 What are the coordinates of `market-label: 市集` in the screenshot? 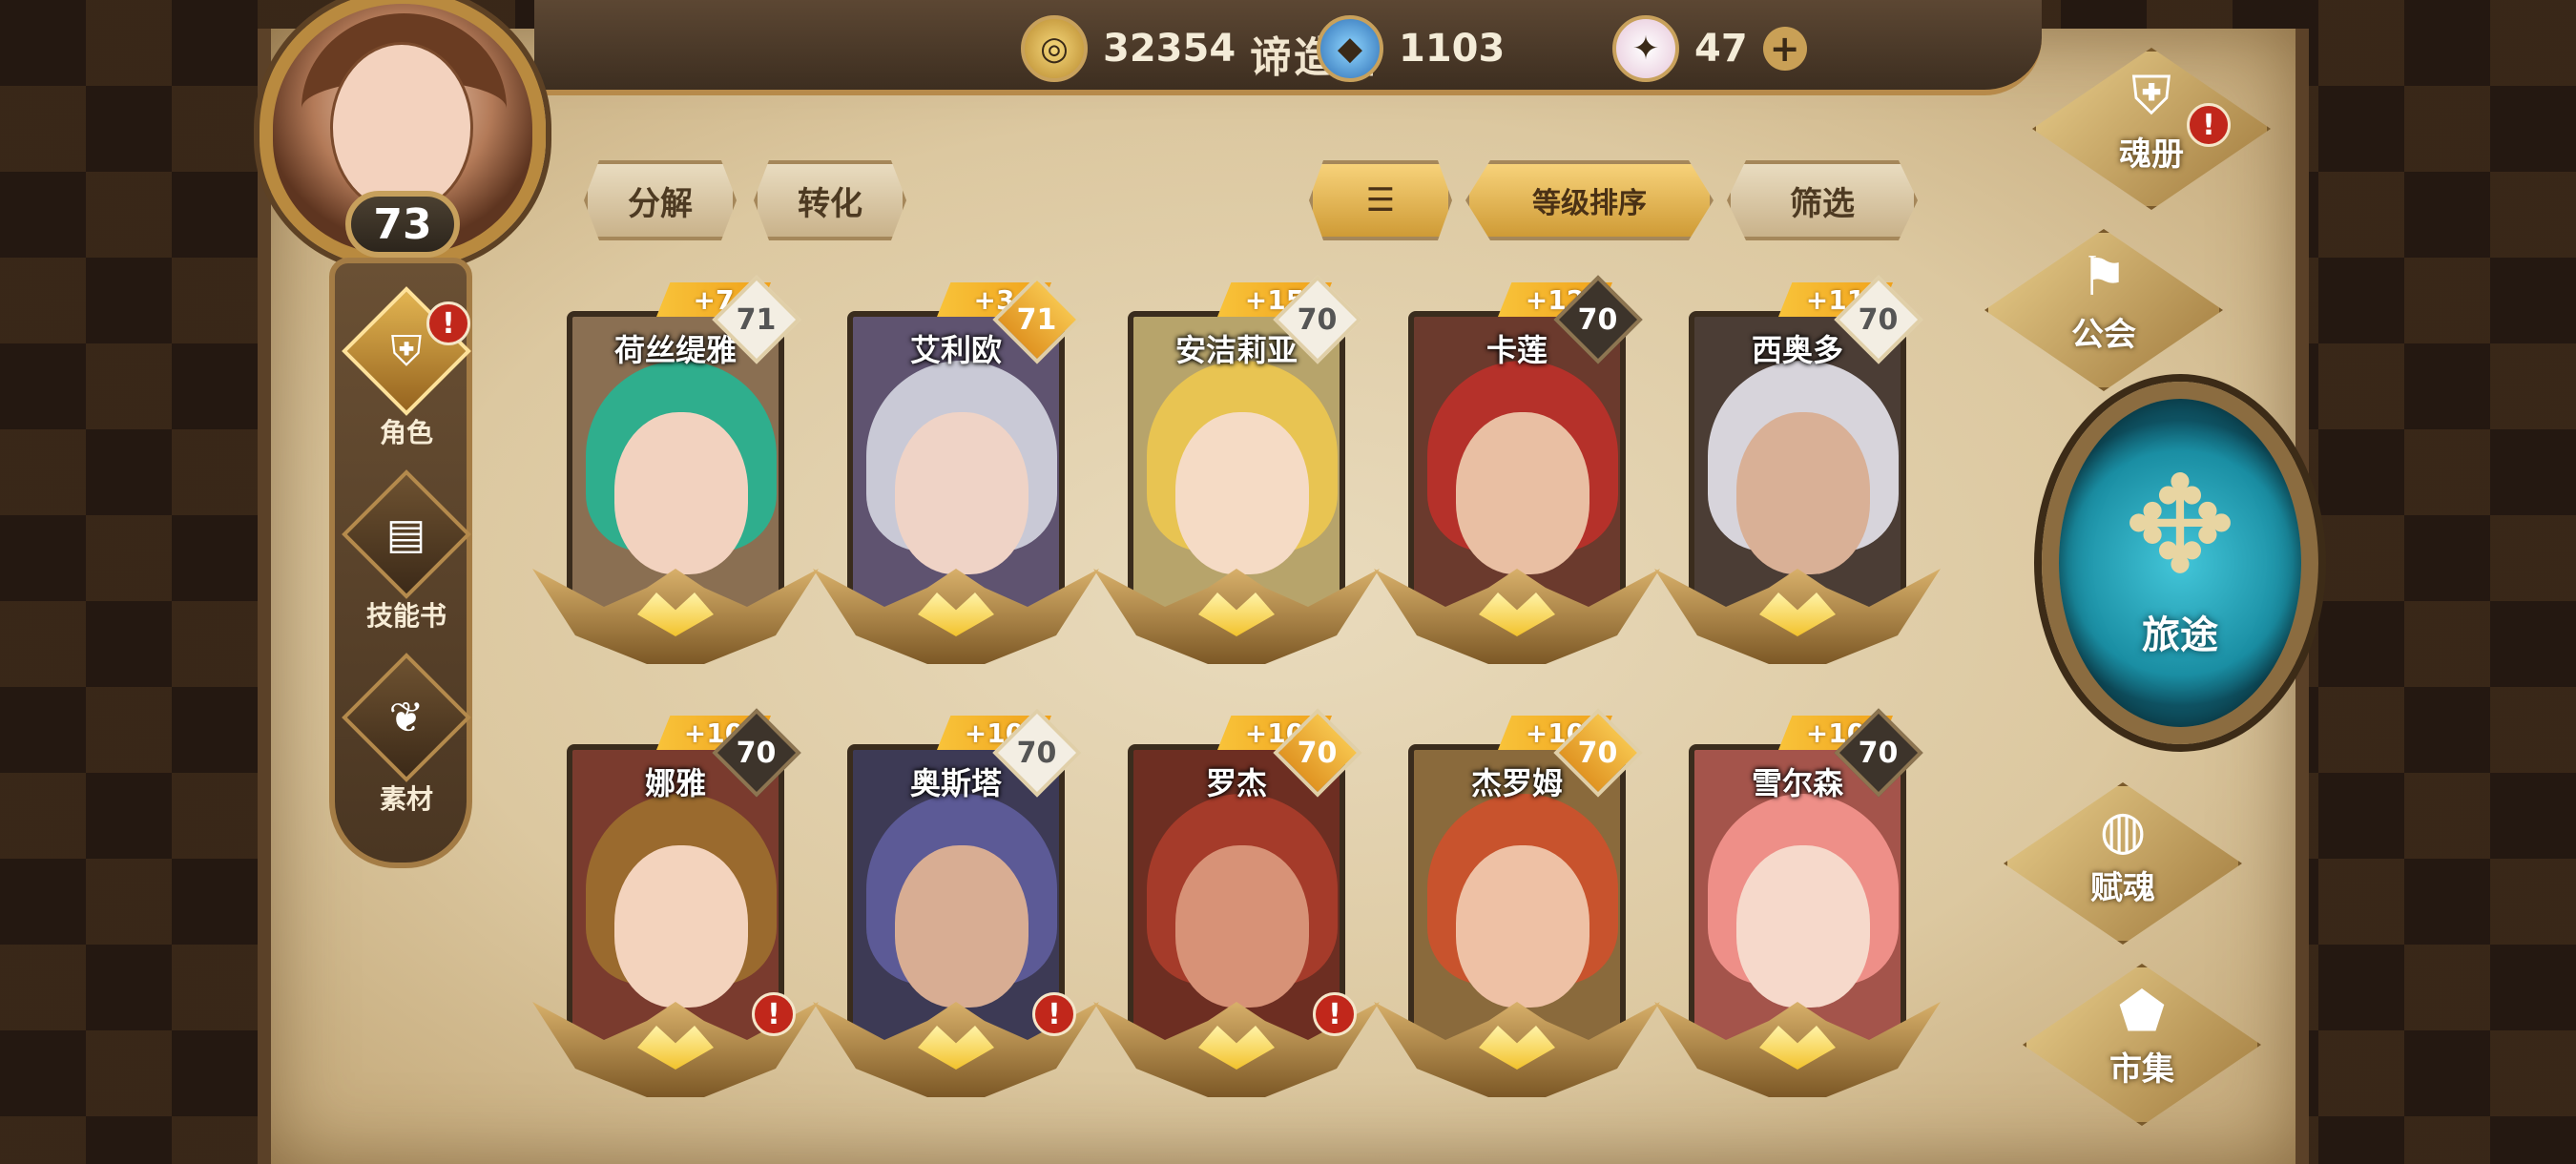 It's located at (2141, 1070).